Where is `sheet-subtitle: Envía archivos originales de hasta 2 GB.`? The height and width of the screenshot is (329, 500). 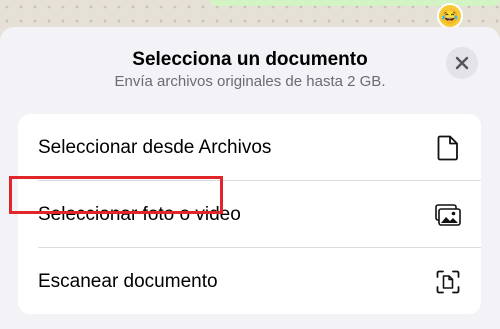
sheet-subtitle: Envía archivos originales de hasta 2 GB. is located at coordinates (250, 81).